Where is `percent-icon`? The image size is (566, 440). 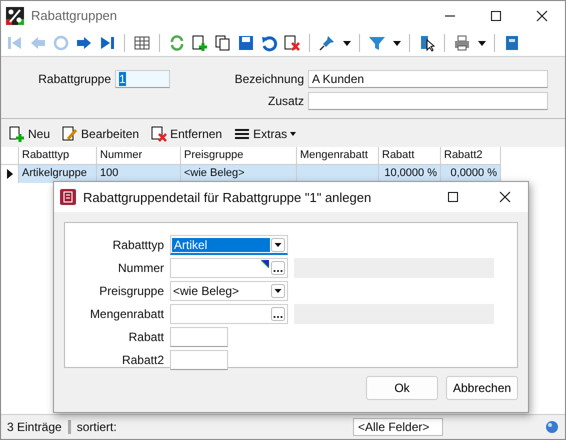
percent-icon is located at coordinates (15, 15).